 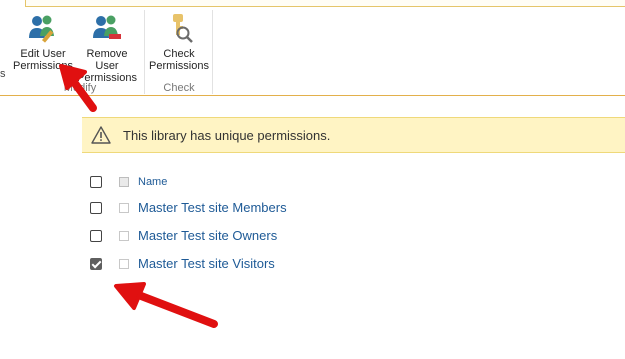 What do you see at coordinates (290, 265) in the screenshot?
I see `list-row: Master Test site Visitors` at bounding box center [290, 265].